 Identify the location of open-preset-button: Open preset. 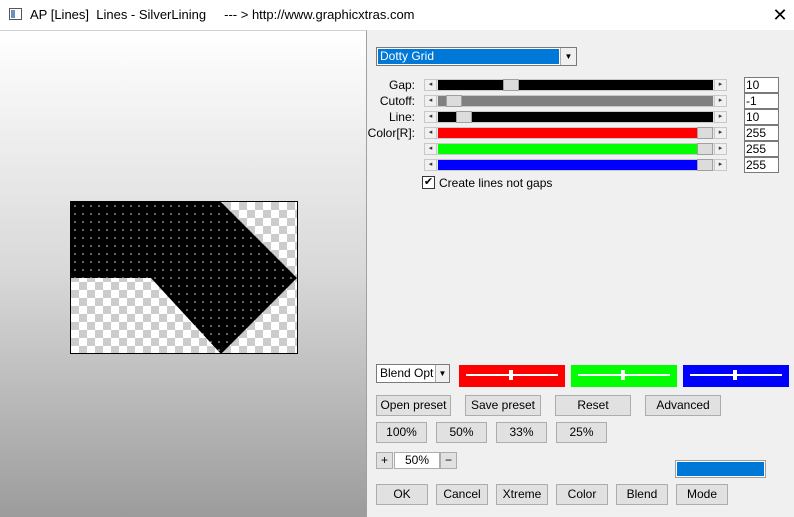
(413, 405).